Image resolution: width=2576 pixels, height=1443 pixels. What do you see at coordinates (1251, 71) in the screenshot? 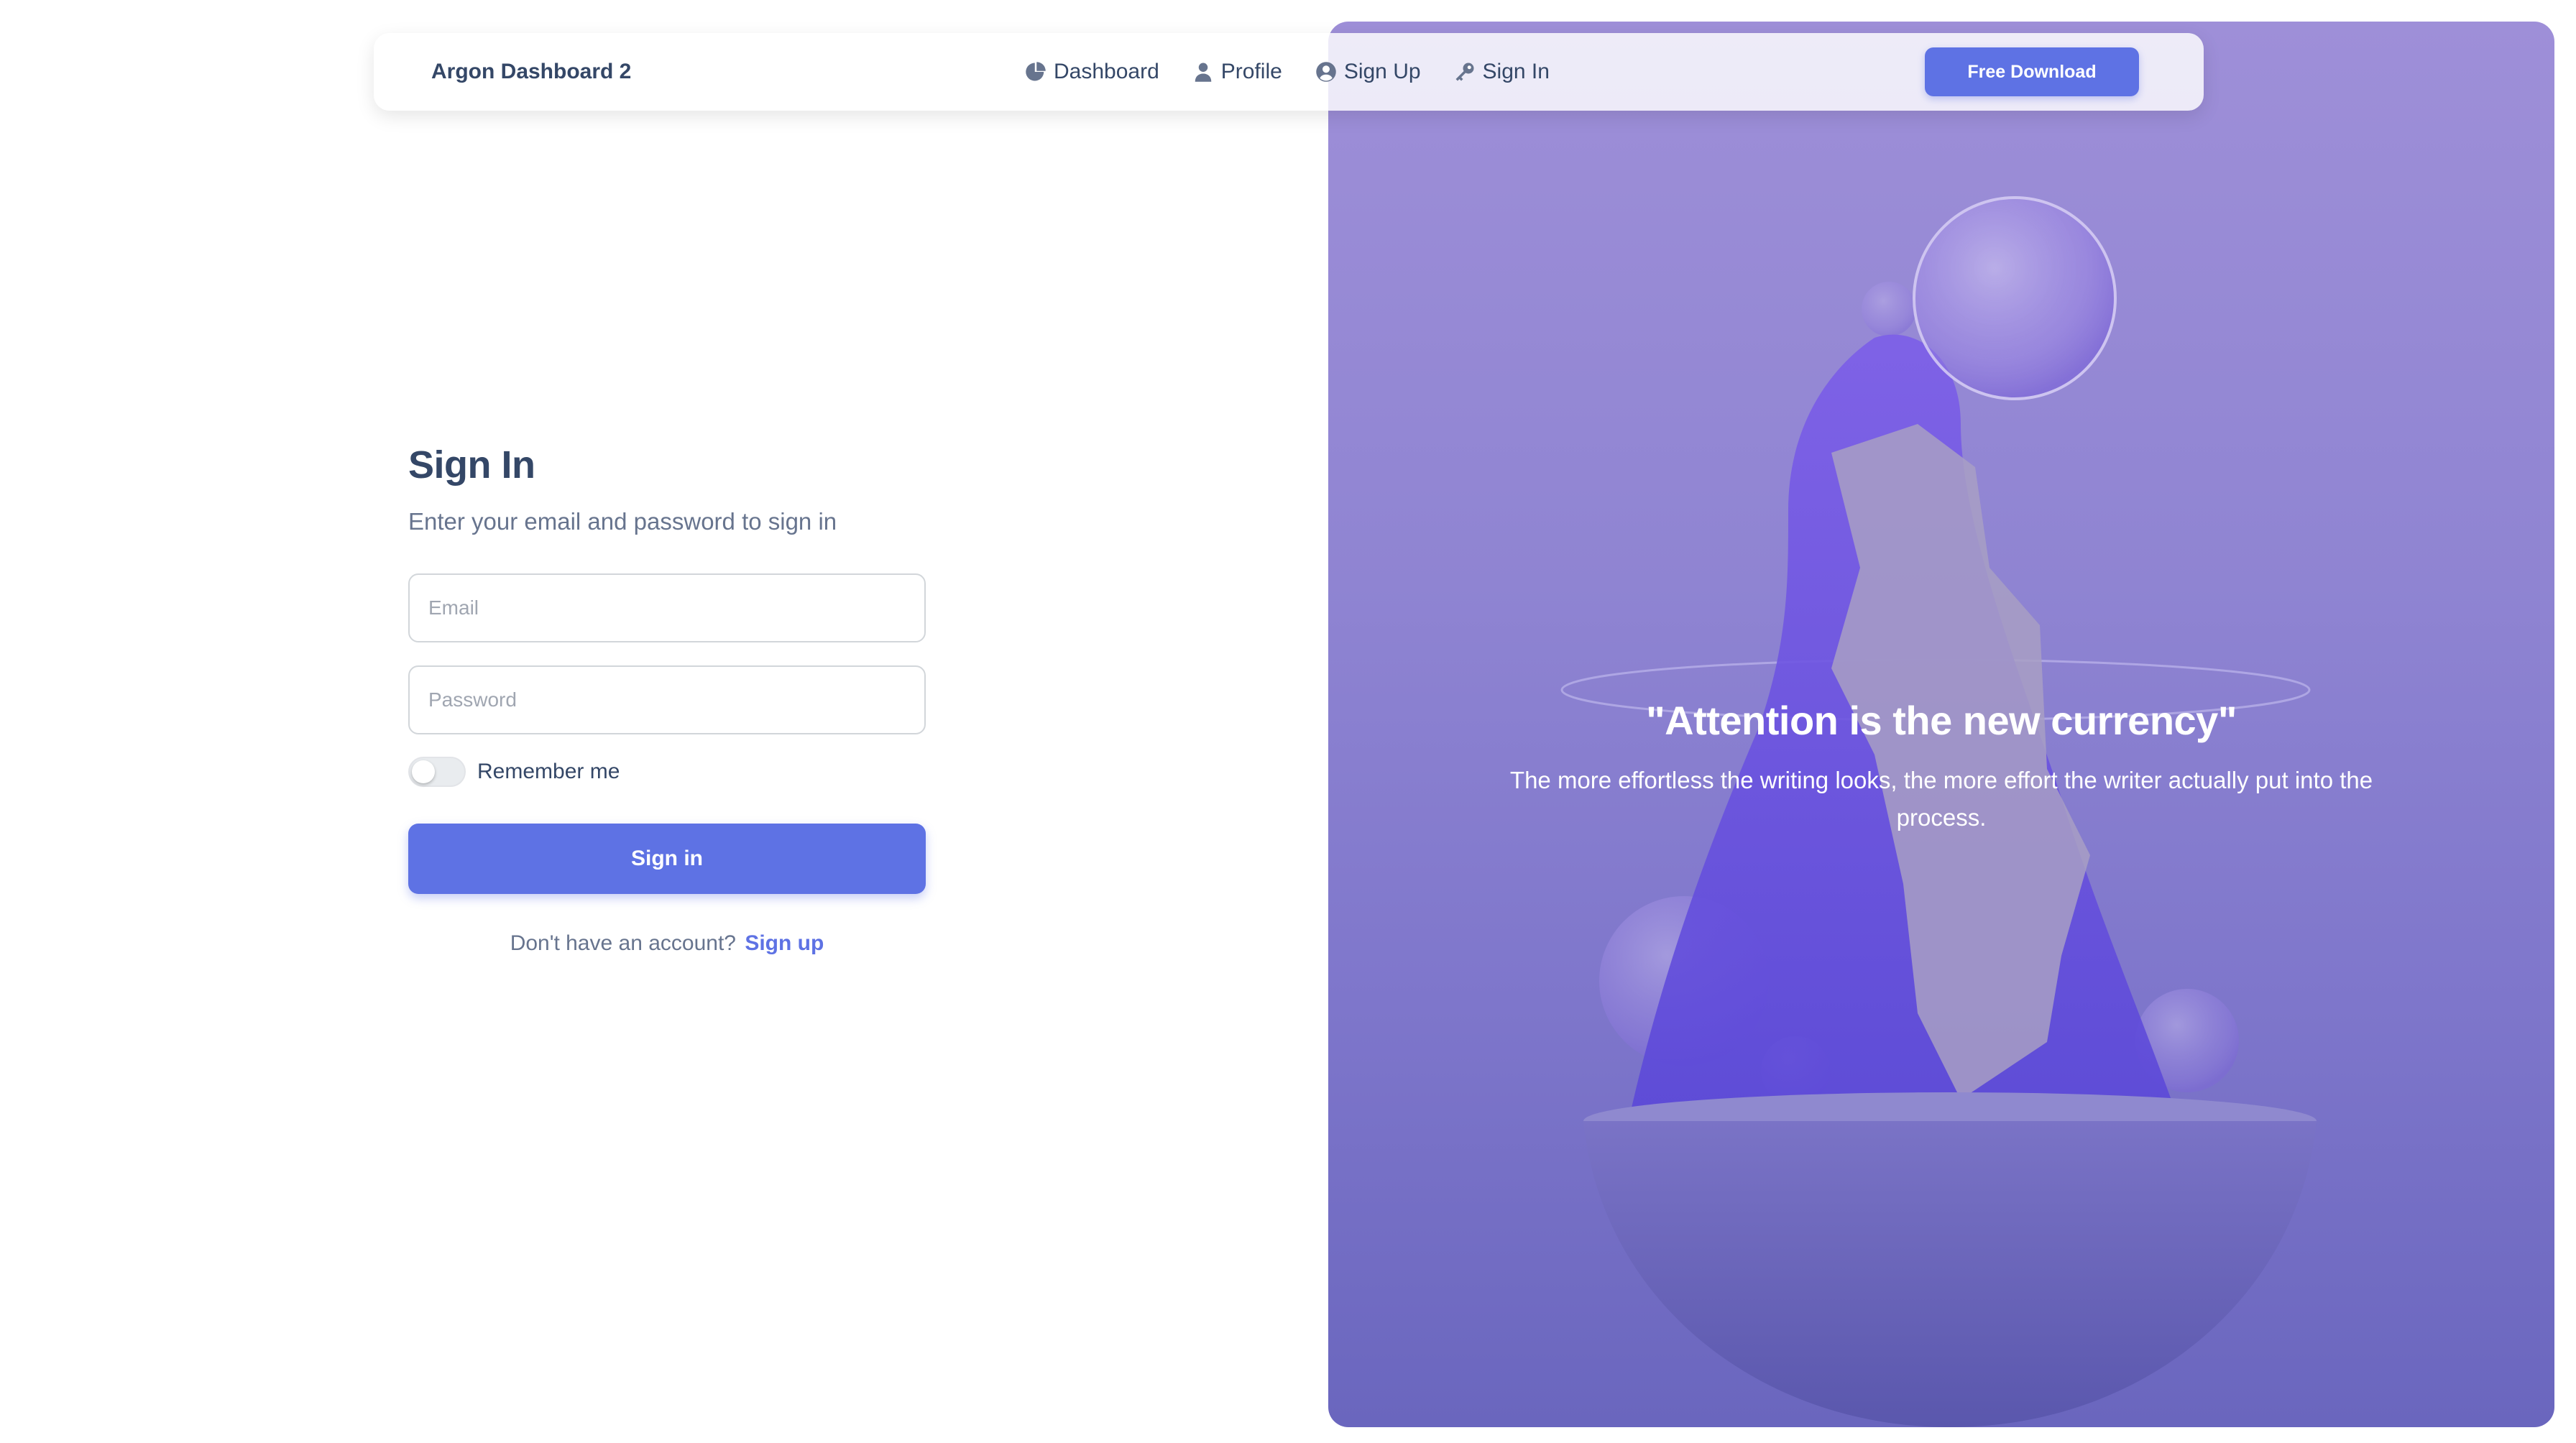
I see `nav-item-label: Profile` at bounding box center [1251, 71].